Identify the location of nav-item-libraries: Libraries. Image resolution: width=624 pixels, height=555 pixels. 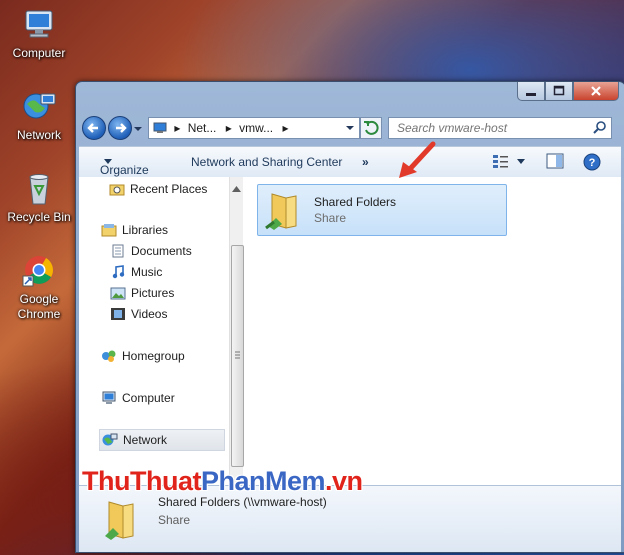
(134, 230).